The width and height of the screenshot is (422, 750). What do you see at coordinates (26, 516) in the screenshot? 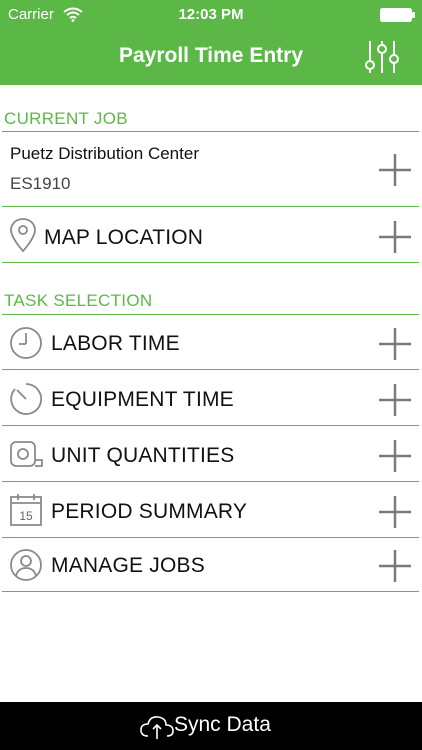
I see `calendar-day-number: 15` at bounding box center [26, 516].